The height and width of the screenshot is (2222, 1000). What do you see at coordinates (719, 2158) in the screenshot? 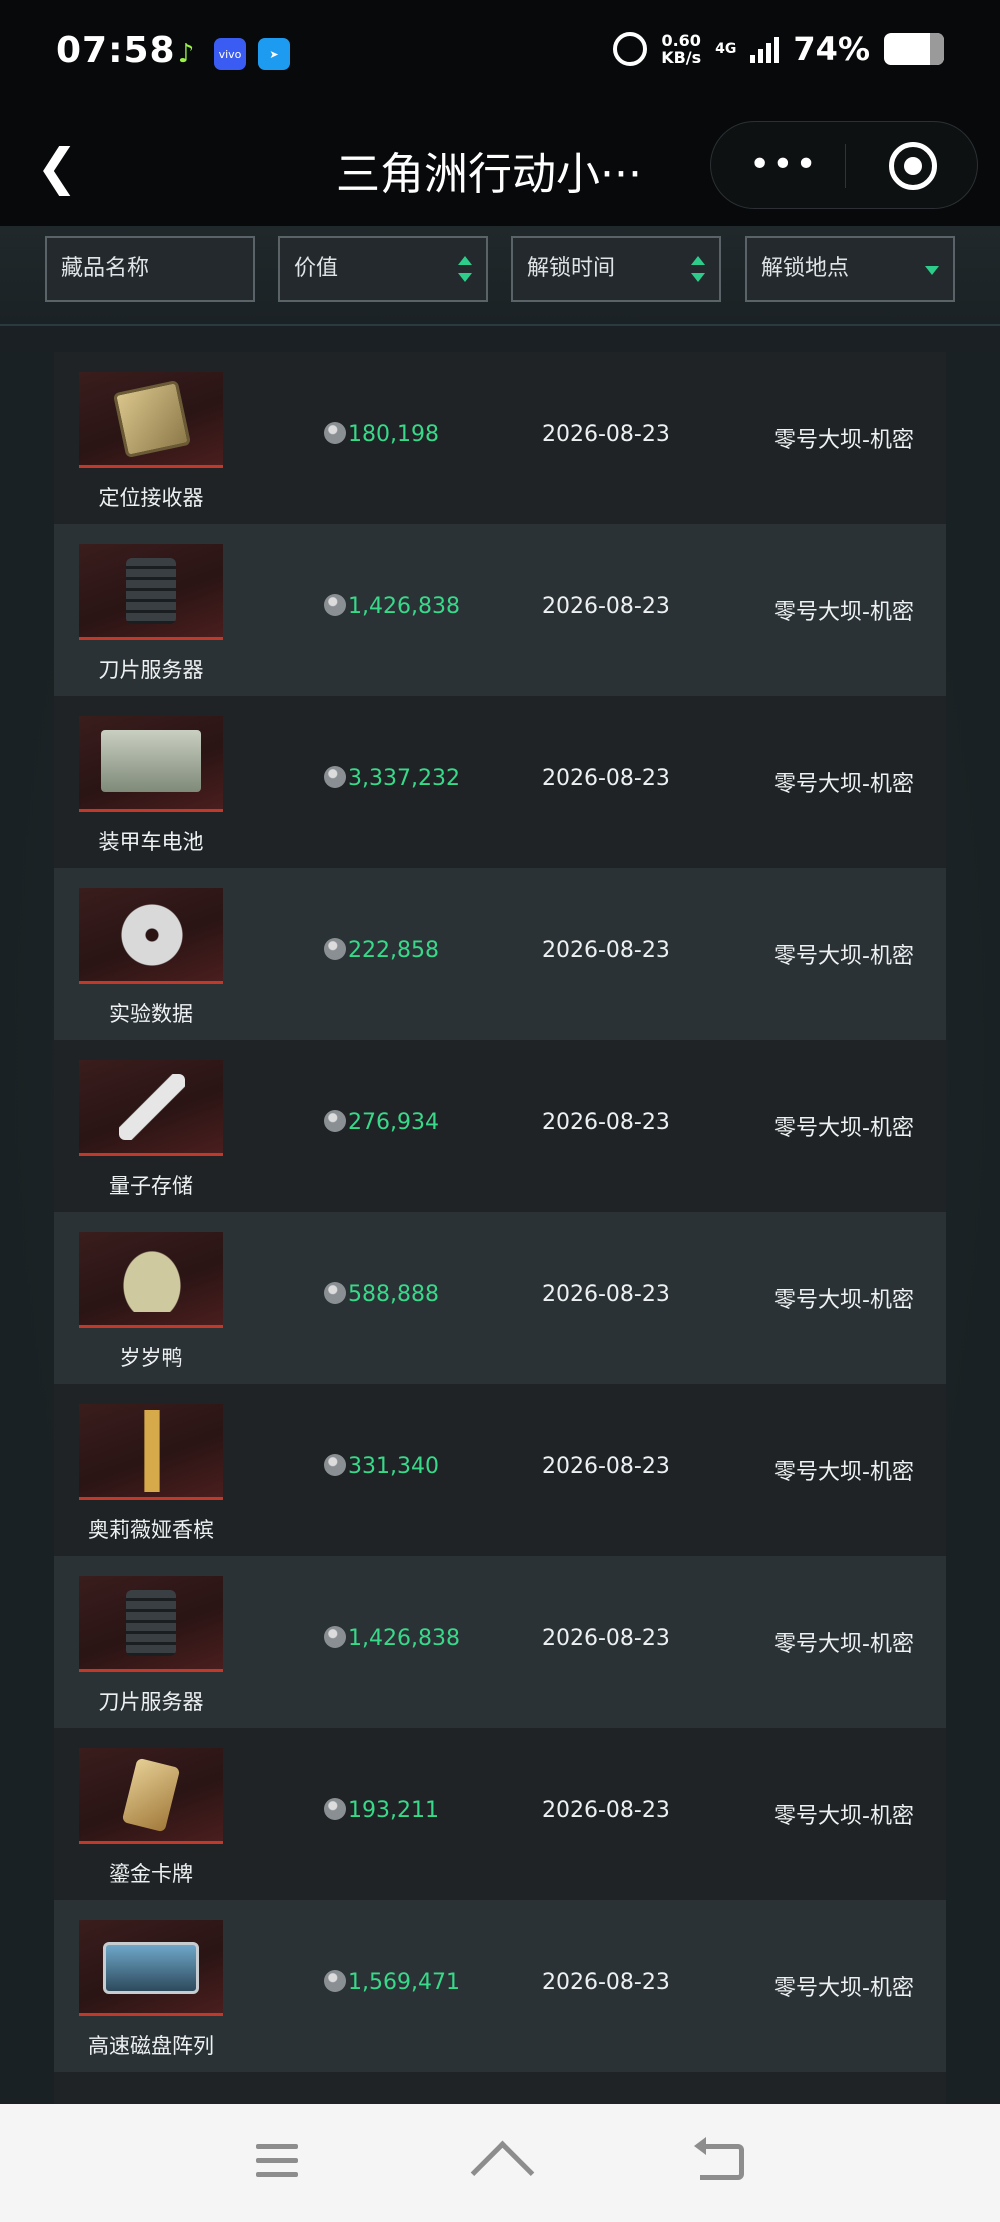
I see `back-icon` at bounding box center [719, 2158].